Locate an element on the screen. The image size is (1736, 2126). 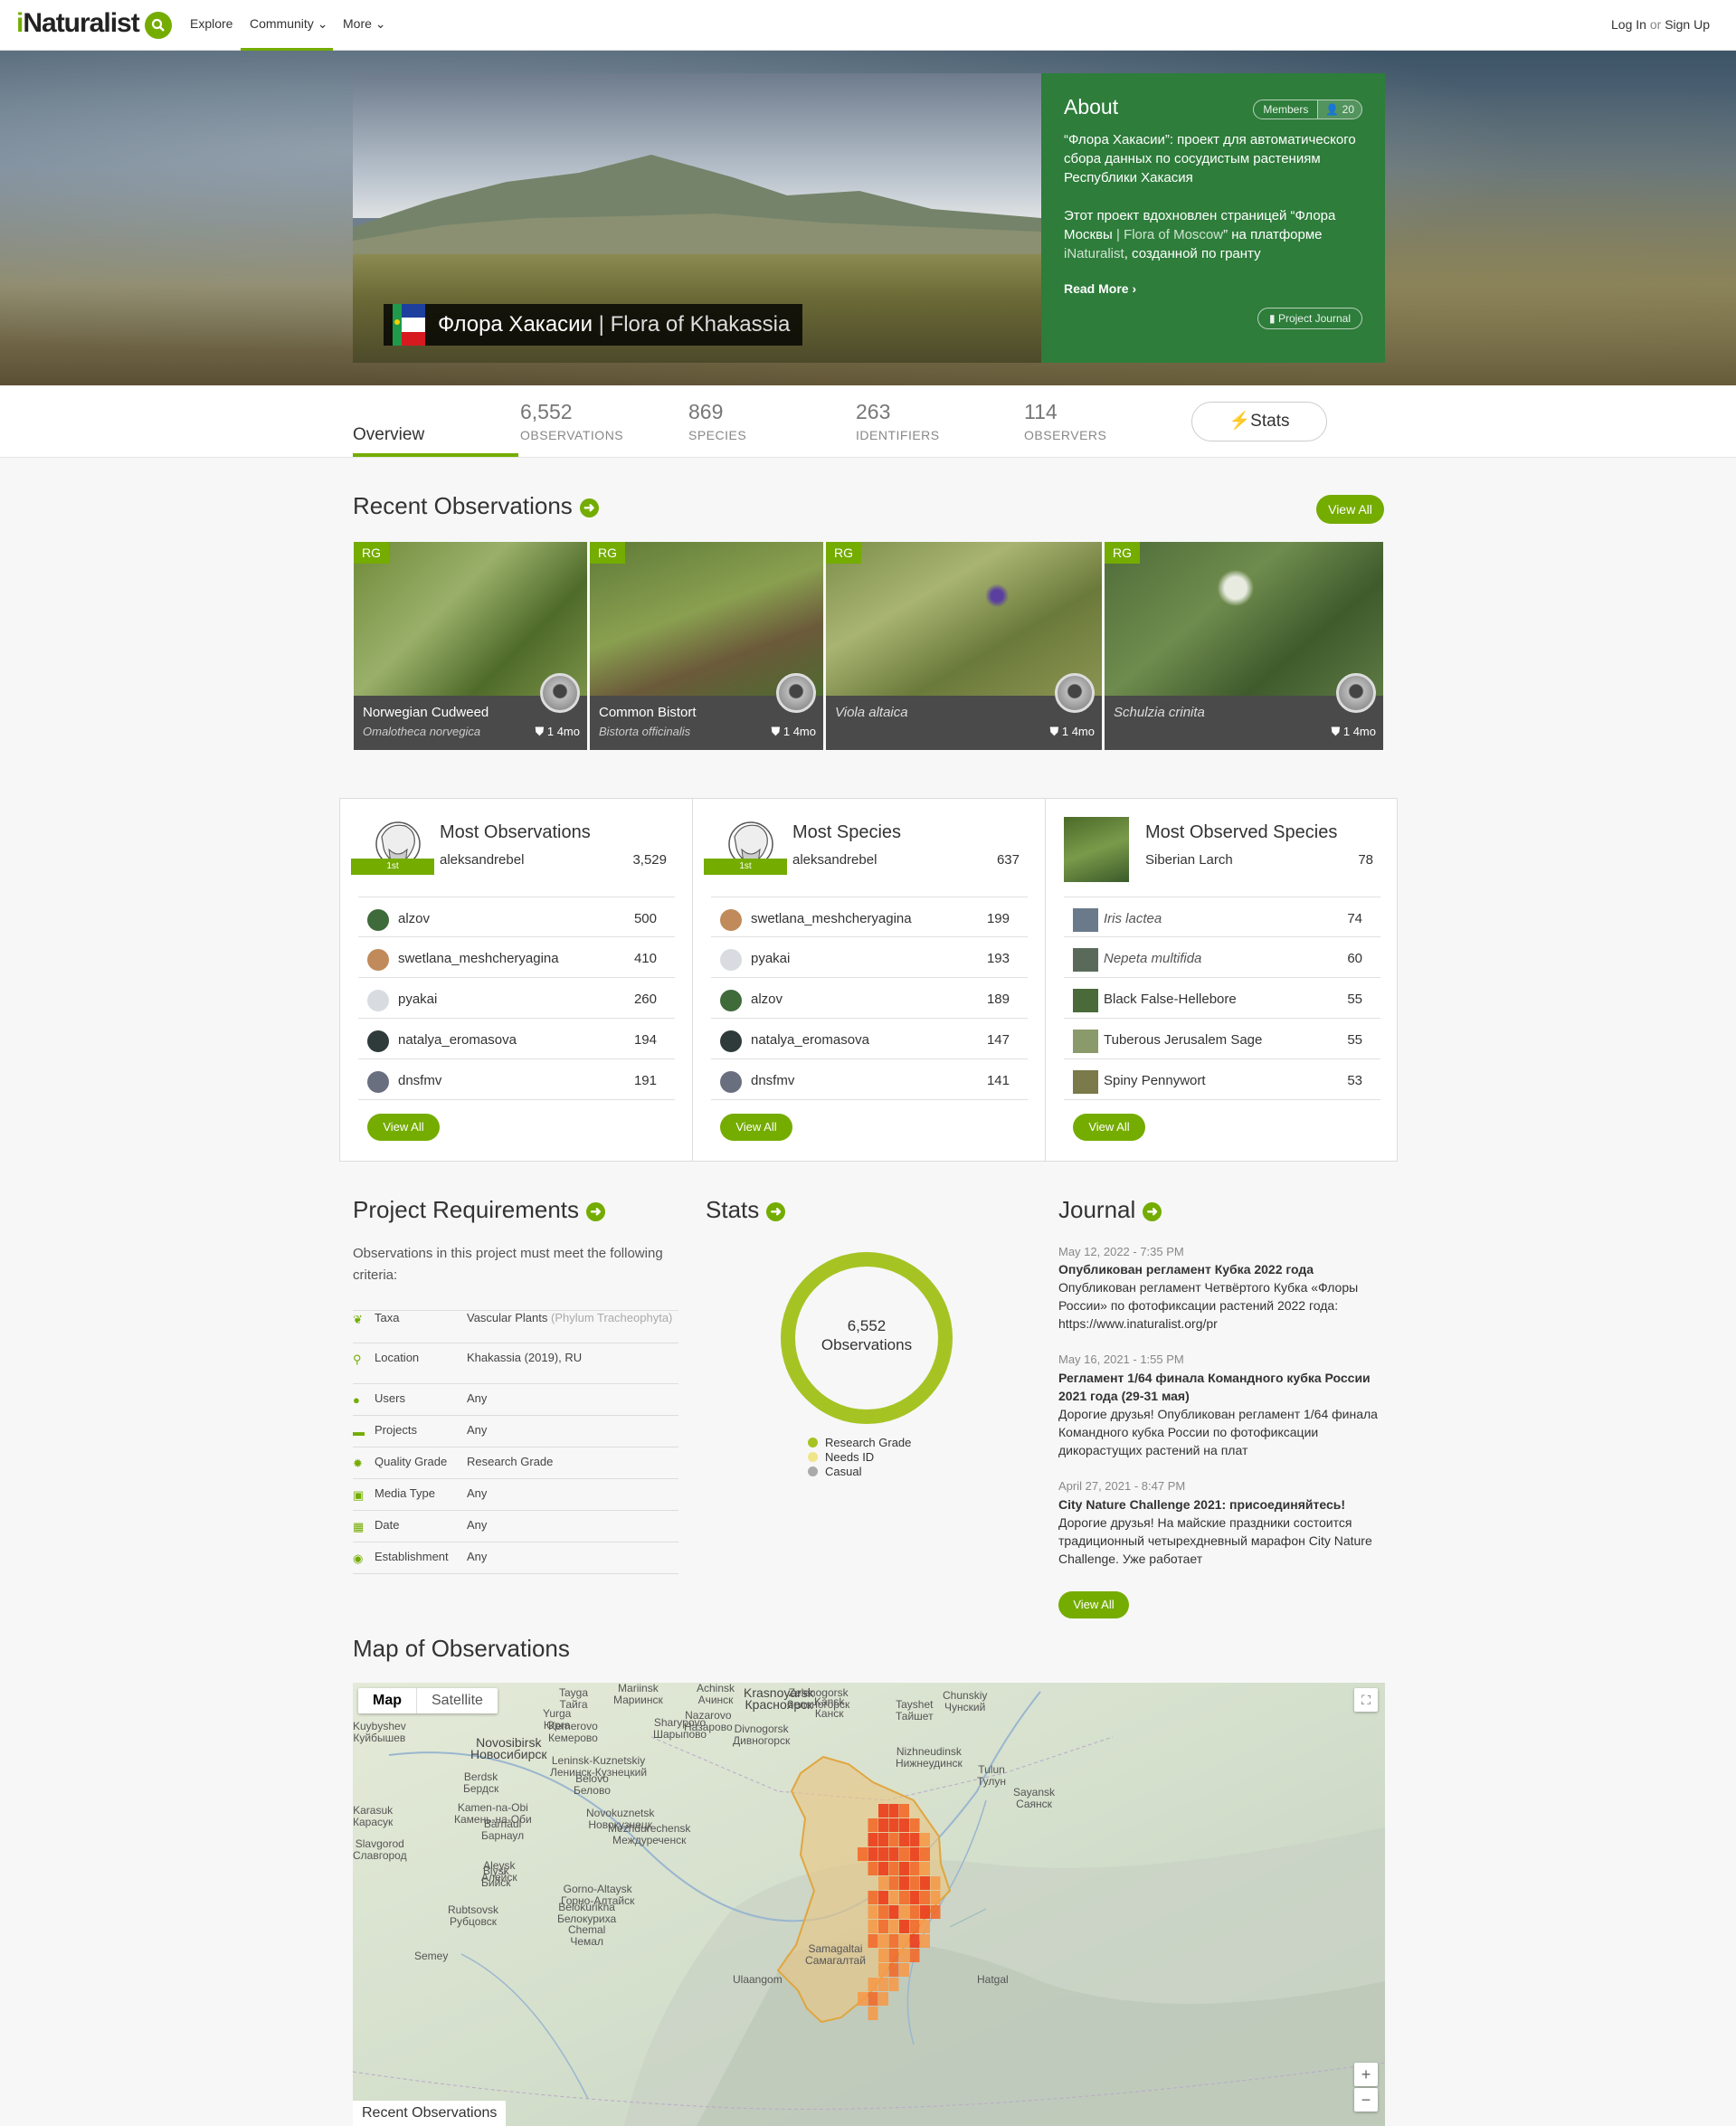
taxon-link: Vascular Plants is located at coordinates (507, 1317).